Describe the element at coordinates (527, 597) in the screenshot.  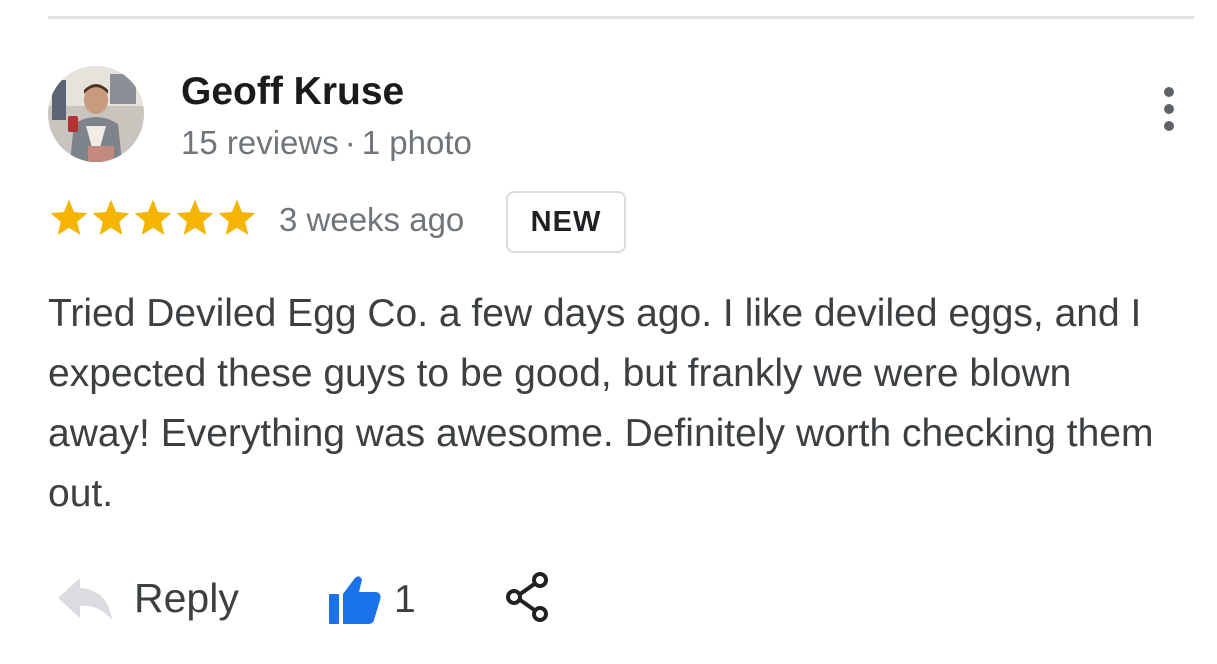
I see `share-icon` at that location.